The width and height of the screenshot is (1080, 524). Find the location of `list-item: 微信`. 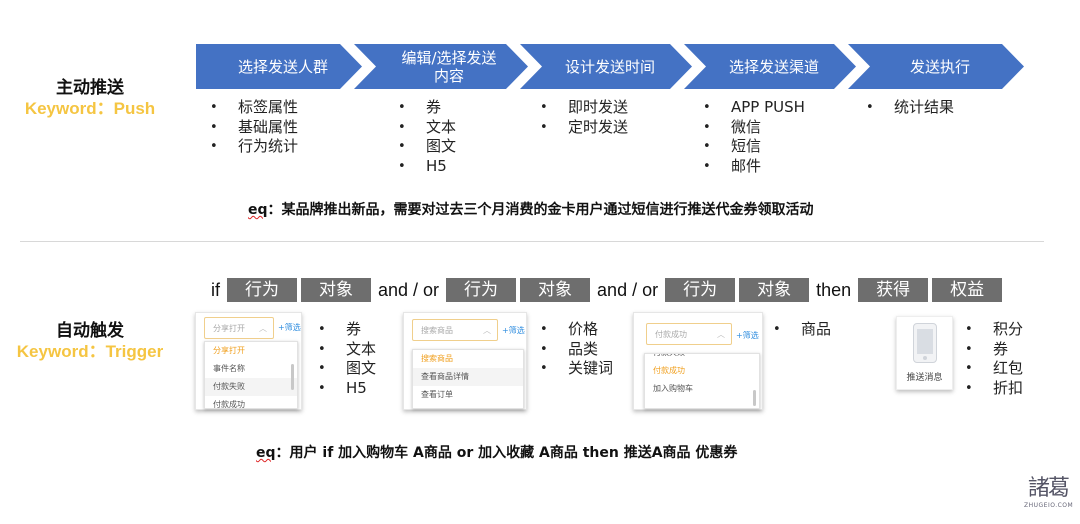

list-item: 微信 is located at coordinates (754, 128).